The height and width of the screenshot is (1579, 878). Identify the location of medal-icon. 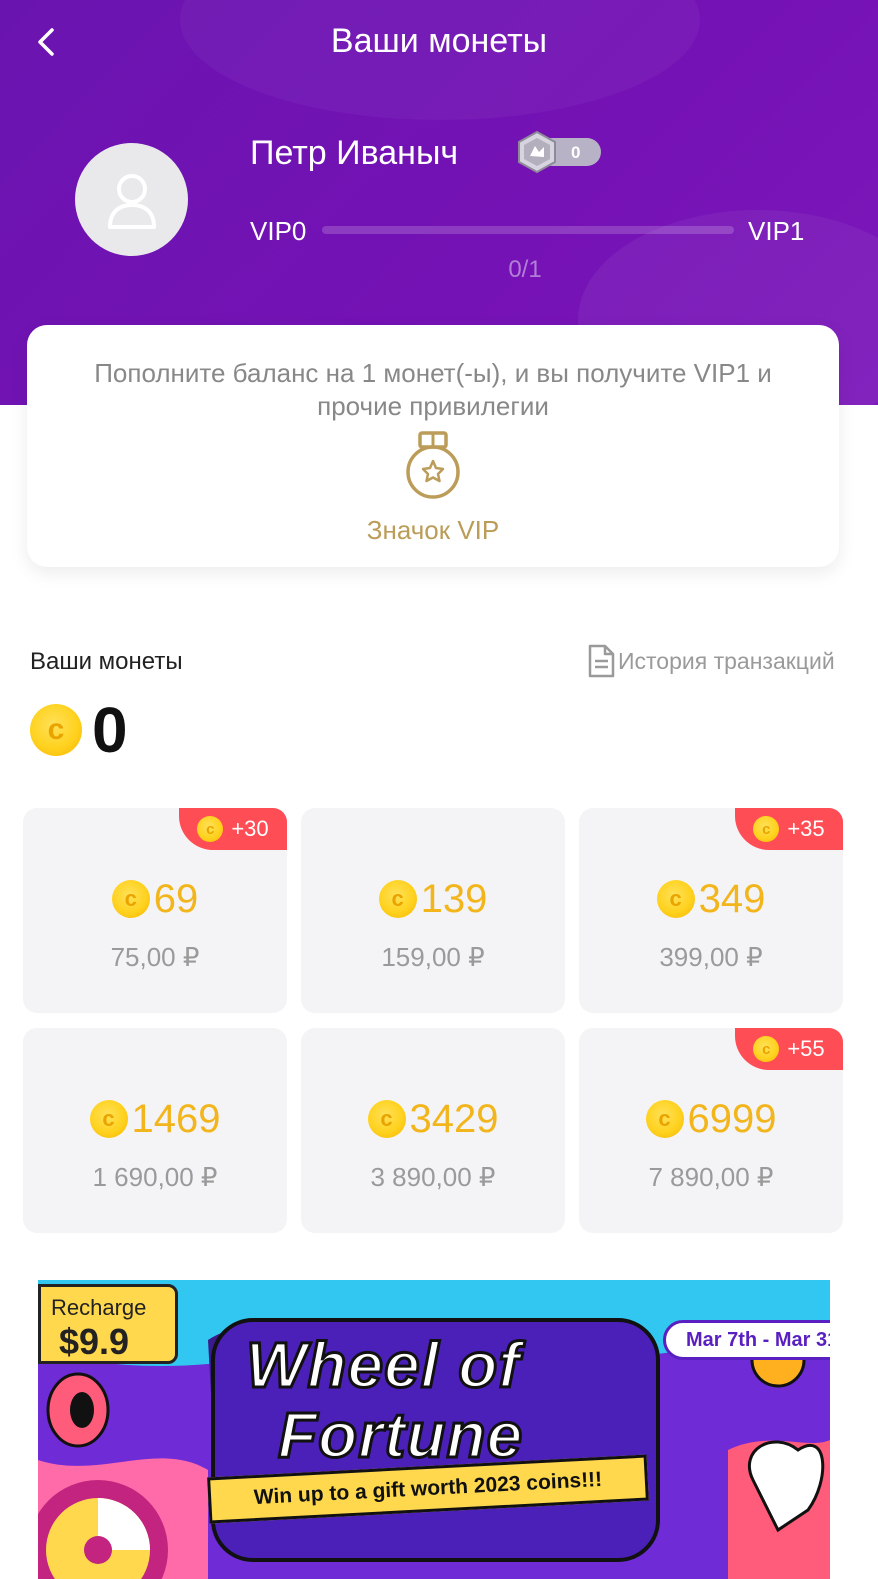
(433, 466).